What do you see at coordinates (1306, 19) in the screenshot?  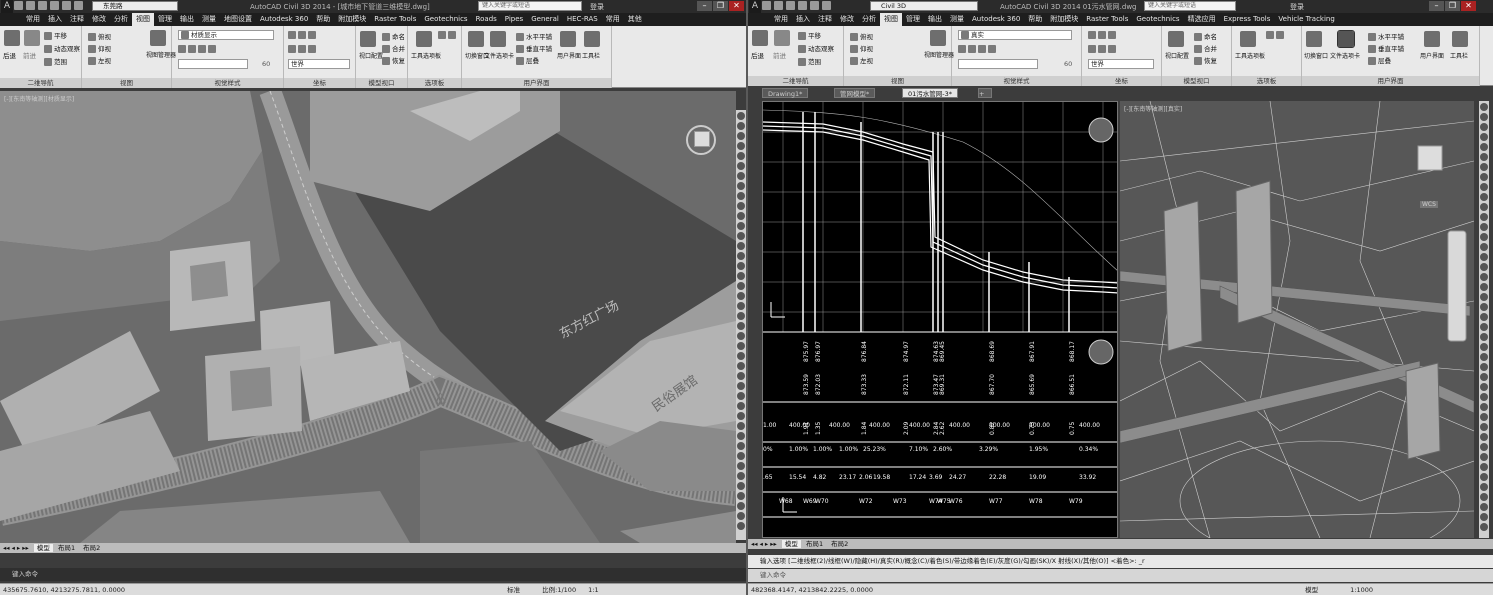 I see `ribbon-tab: Vehicle Tracking` at bounding box center [1306, 19].